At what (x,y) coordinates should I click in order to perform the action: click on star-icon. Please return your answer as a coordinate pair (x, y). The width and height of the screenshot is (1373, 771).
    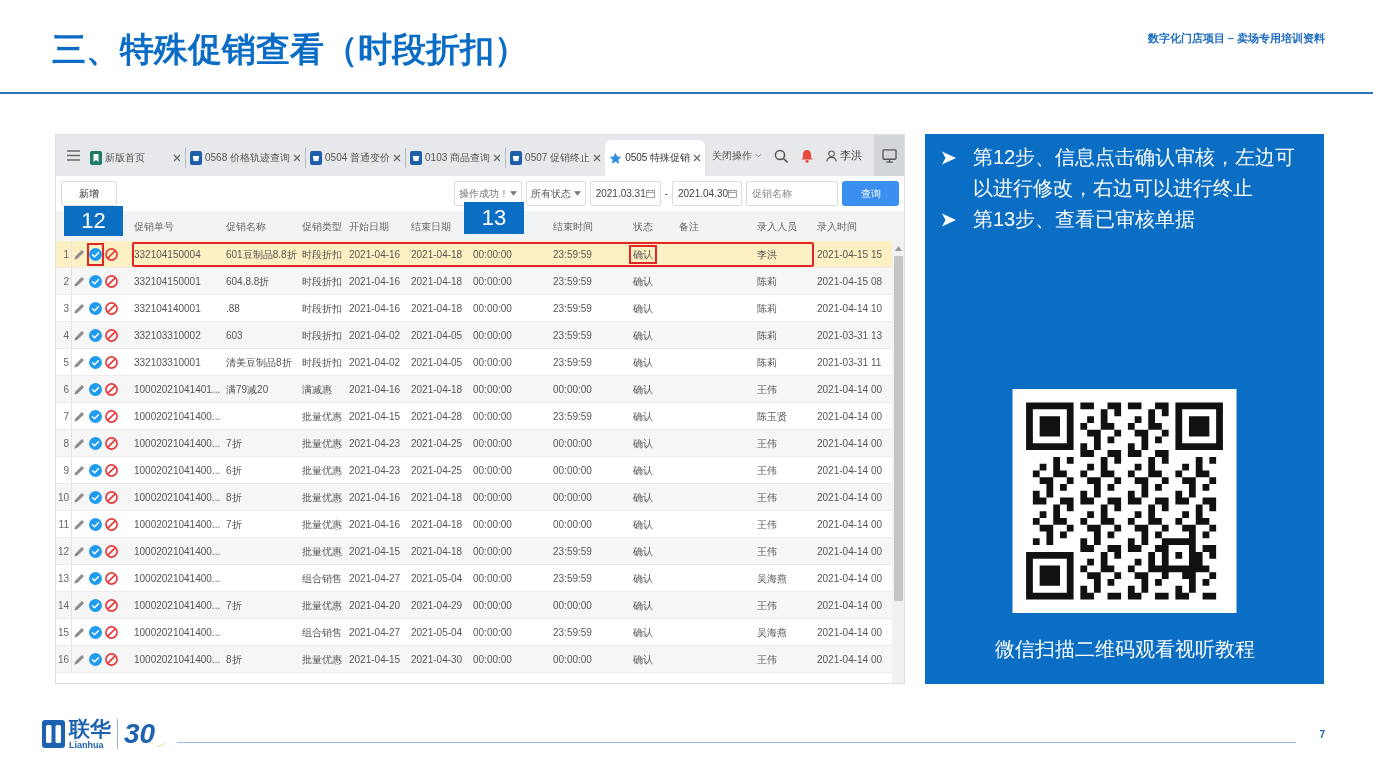
    Looking at the image, I should click on (616, 158).